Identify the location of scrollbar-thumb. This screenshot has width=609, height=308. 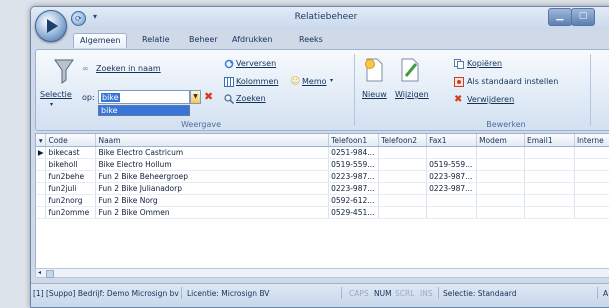
(50, 274).